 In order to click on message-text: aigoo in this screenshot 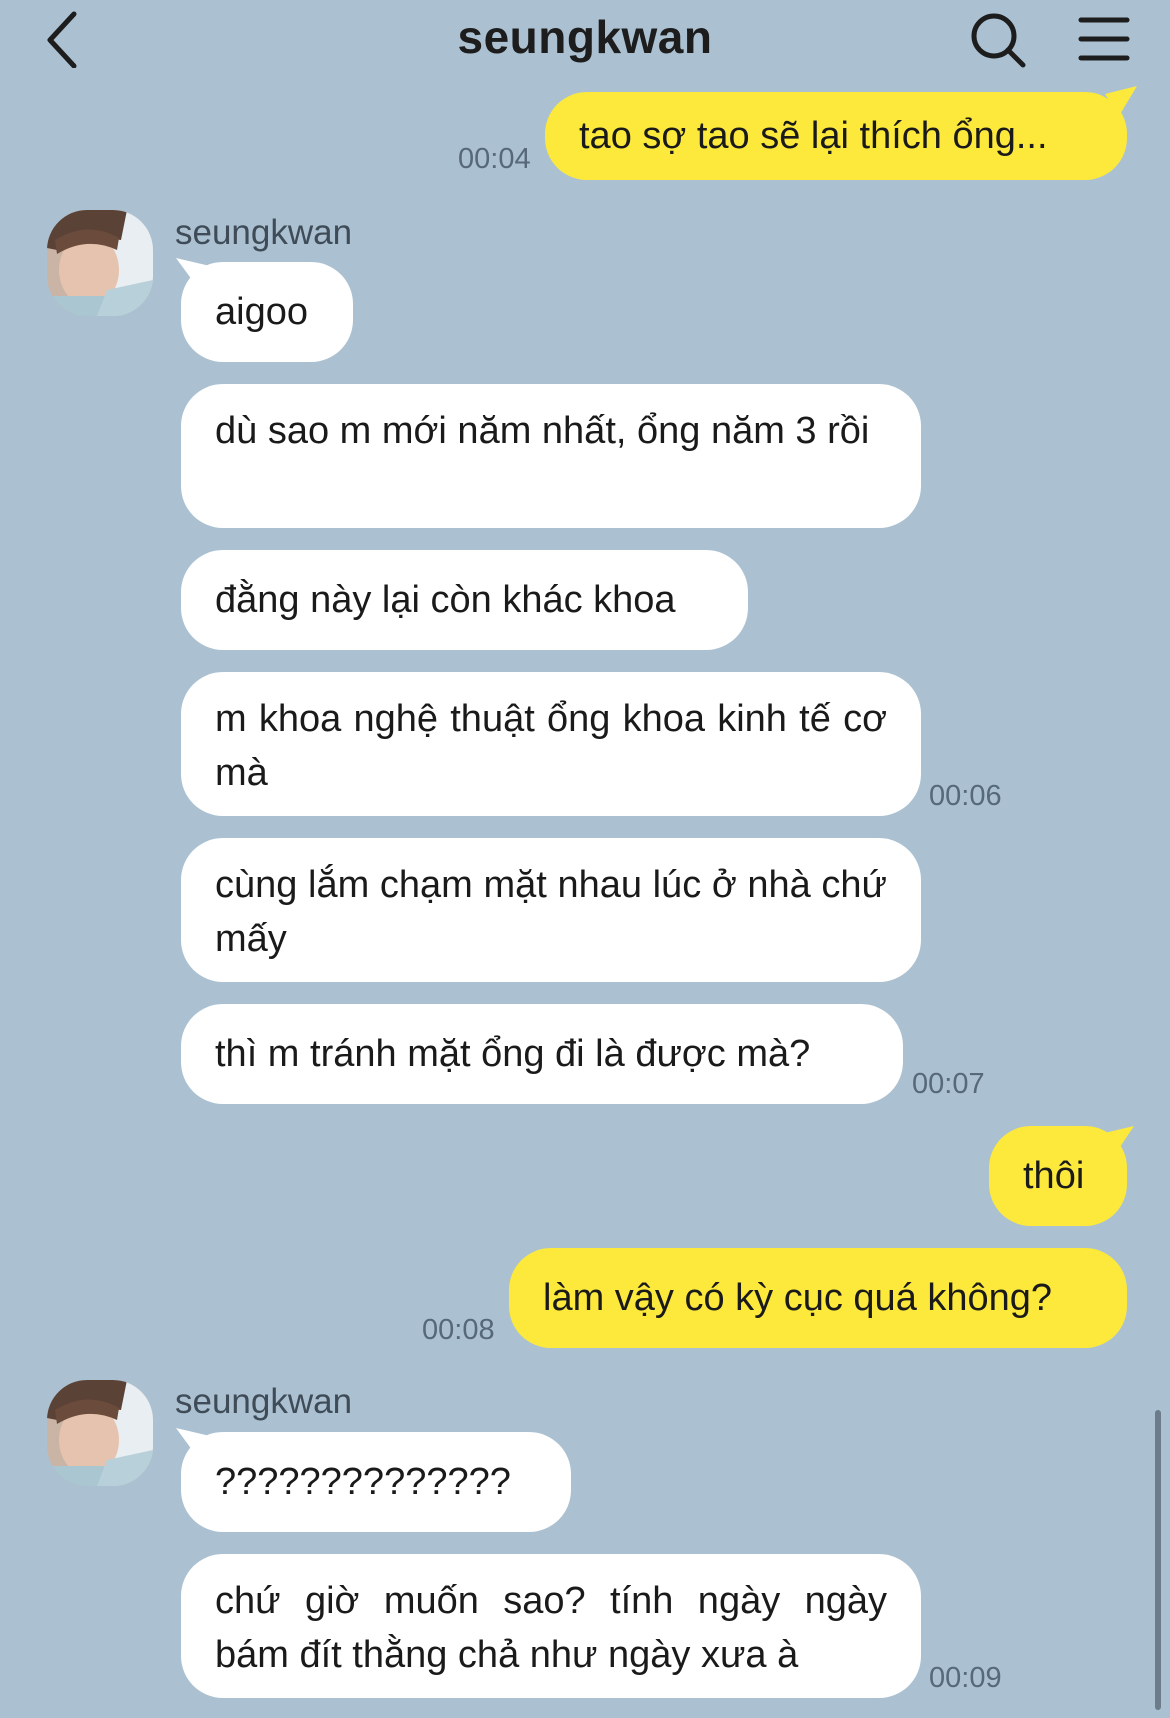, I will do `click(261, 312)`.